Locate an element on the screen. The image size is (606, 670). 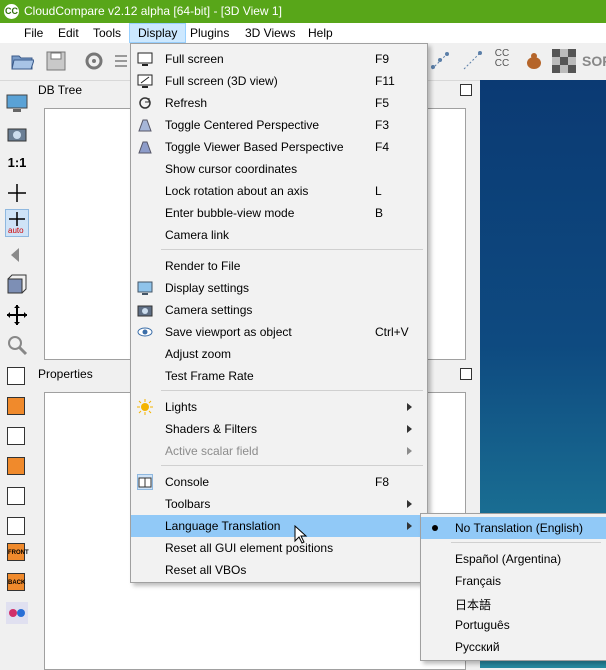
menu-item-lock-rotation: Lock rotation about an axis L is located at coordinates (279, 191).